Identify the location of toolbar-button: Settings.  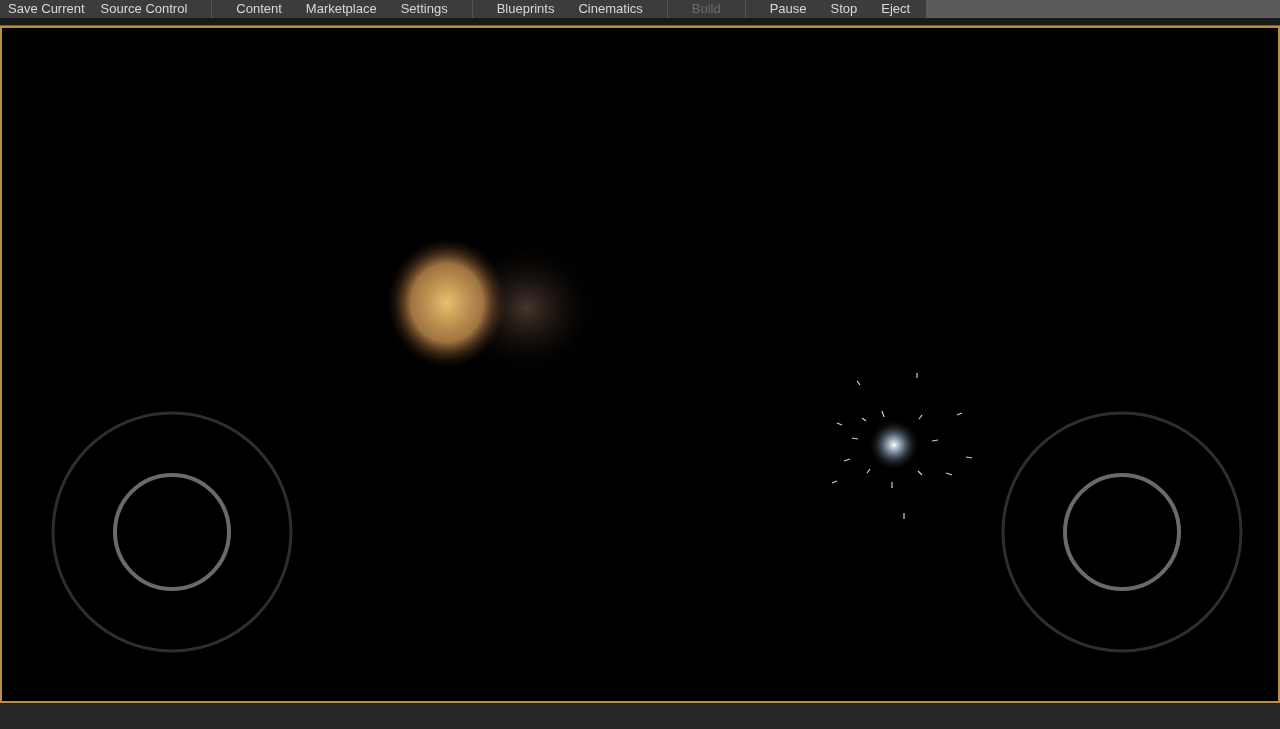
(424, 9).